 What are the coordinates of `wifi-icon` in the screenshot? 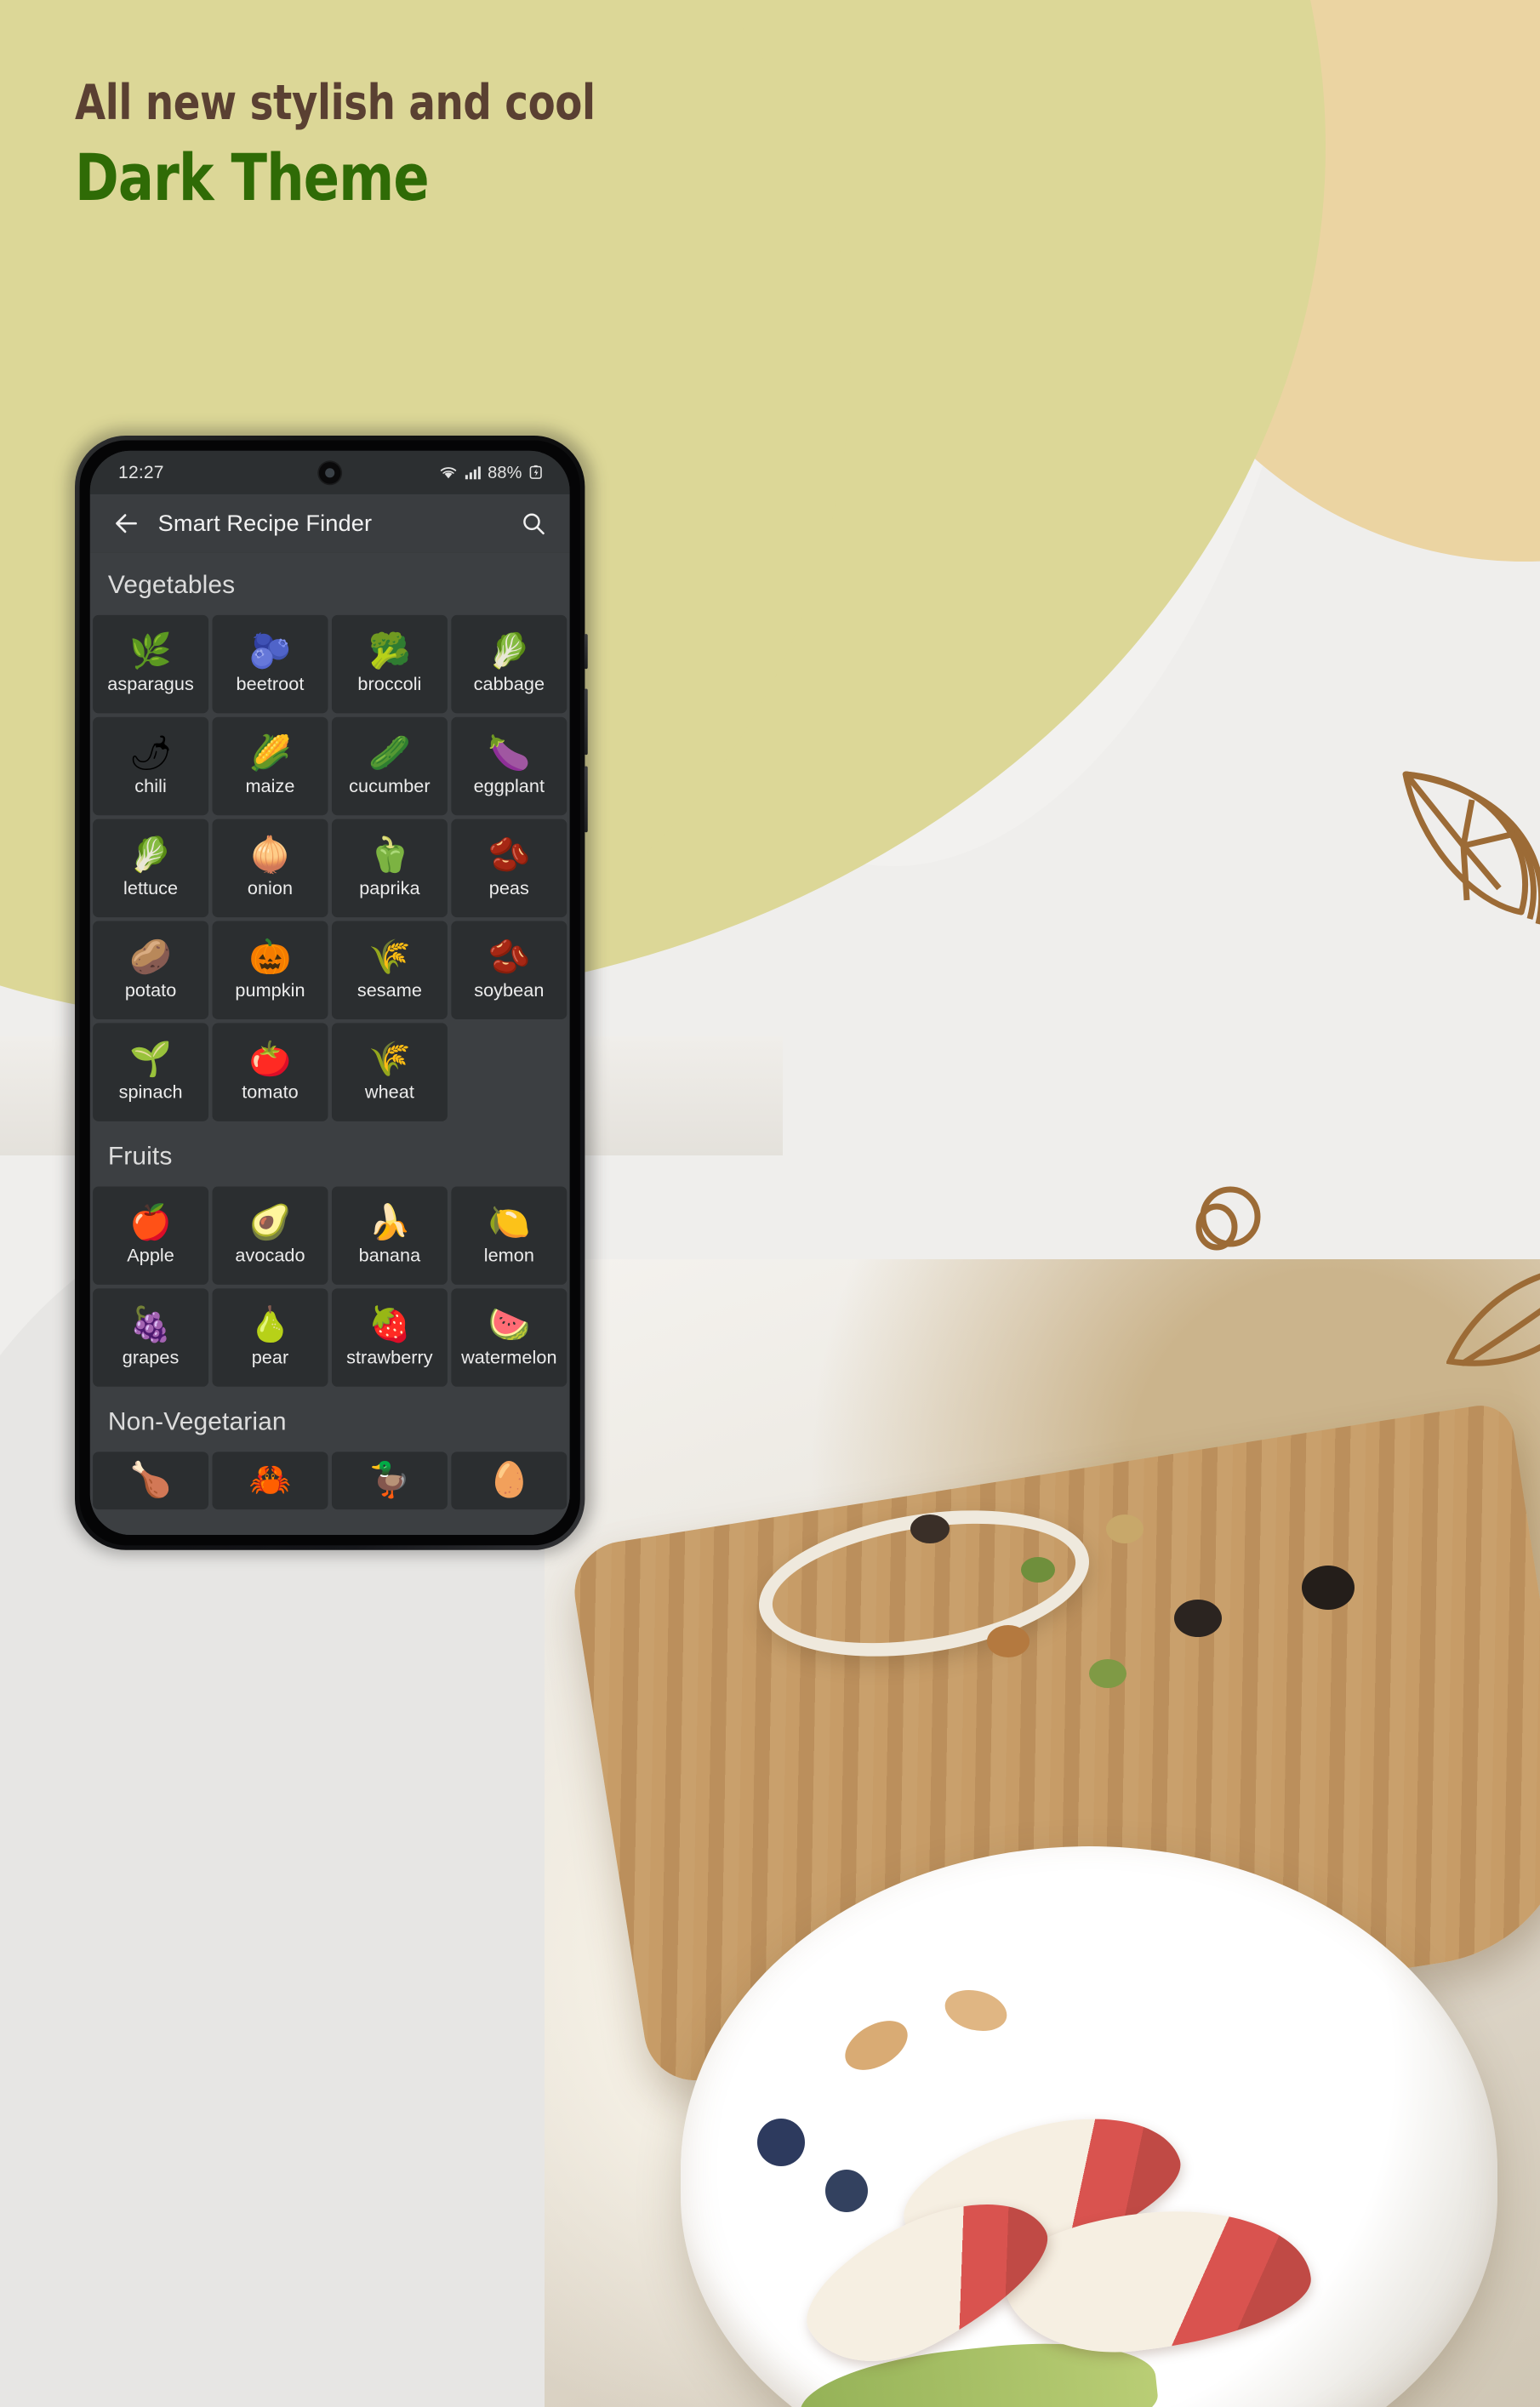 It's located at (449, 473).